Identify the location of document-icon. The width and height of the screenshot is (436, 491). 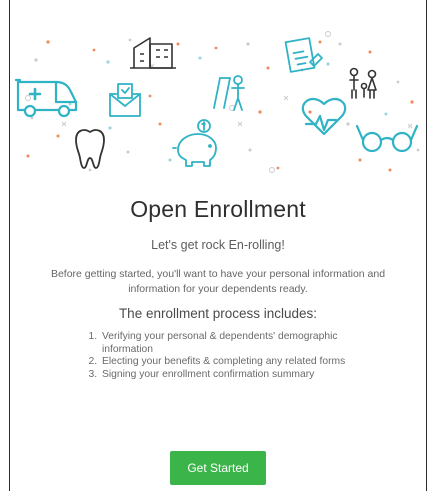
(303, 55).